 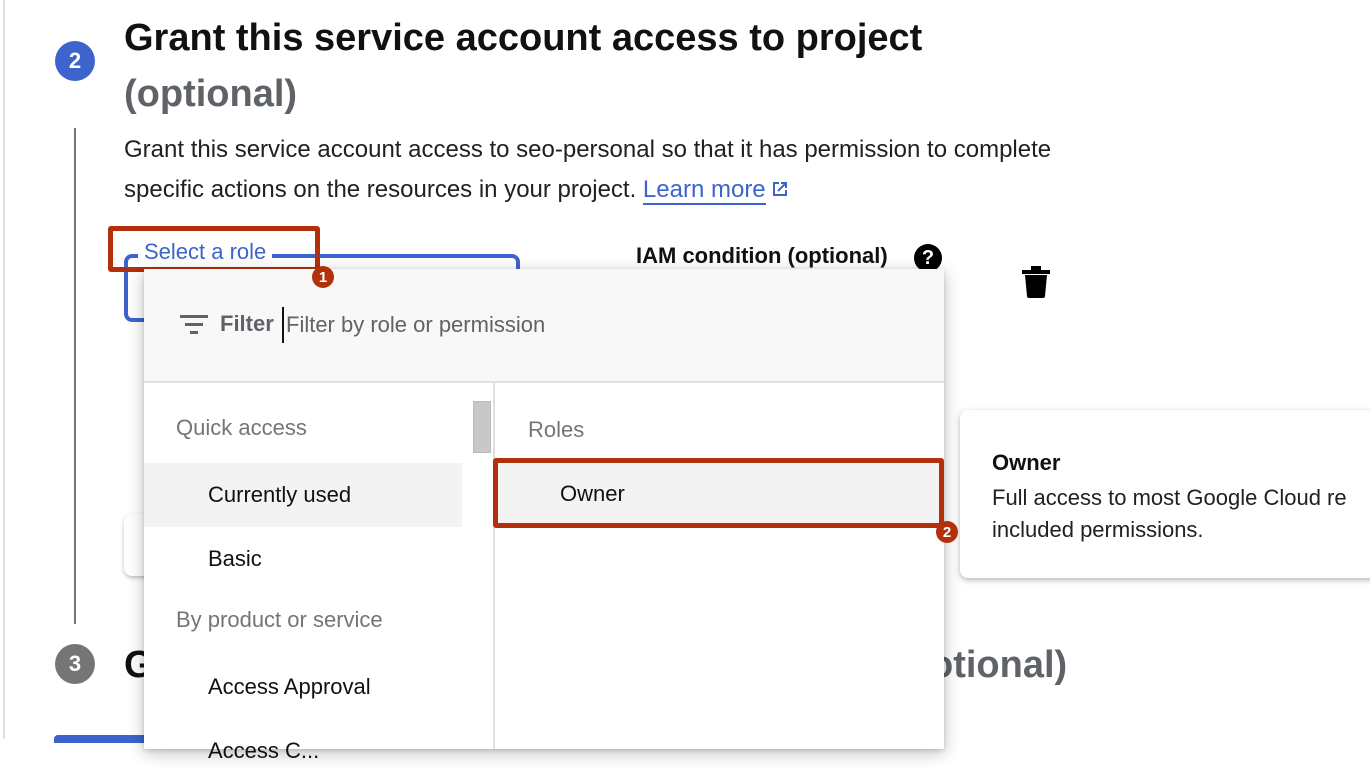 What do you see at coordinates (1098, 529) in the screenshot?
I see `role-description-line-2: included permissions.` at bounding box center [1098, 529].